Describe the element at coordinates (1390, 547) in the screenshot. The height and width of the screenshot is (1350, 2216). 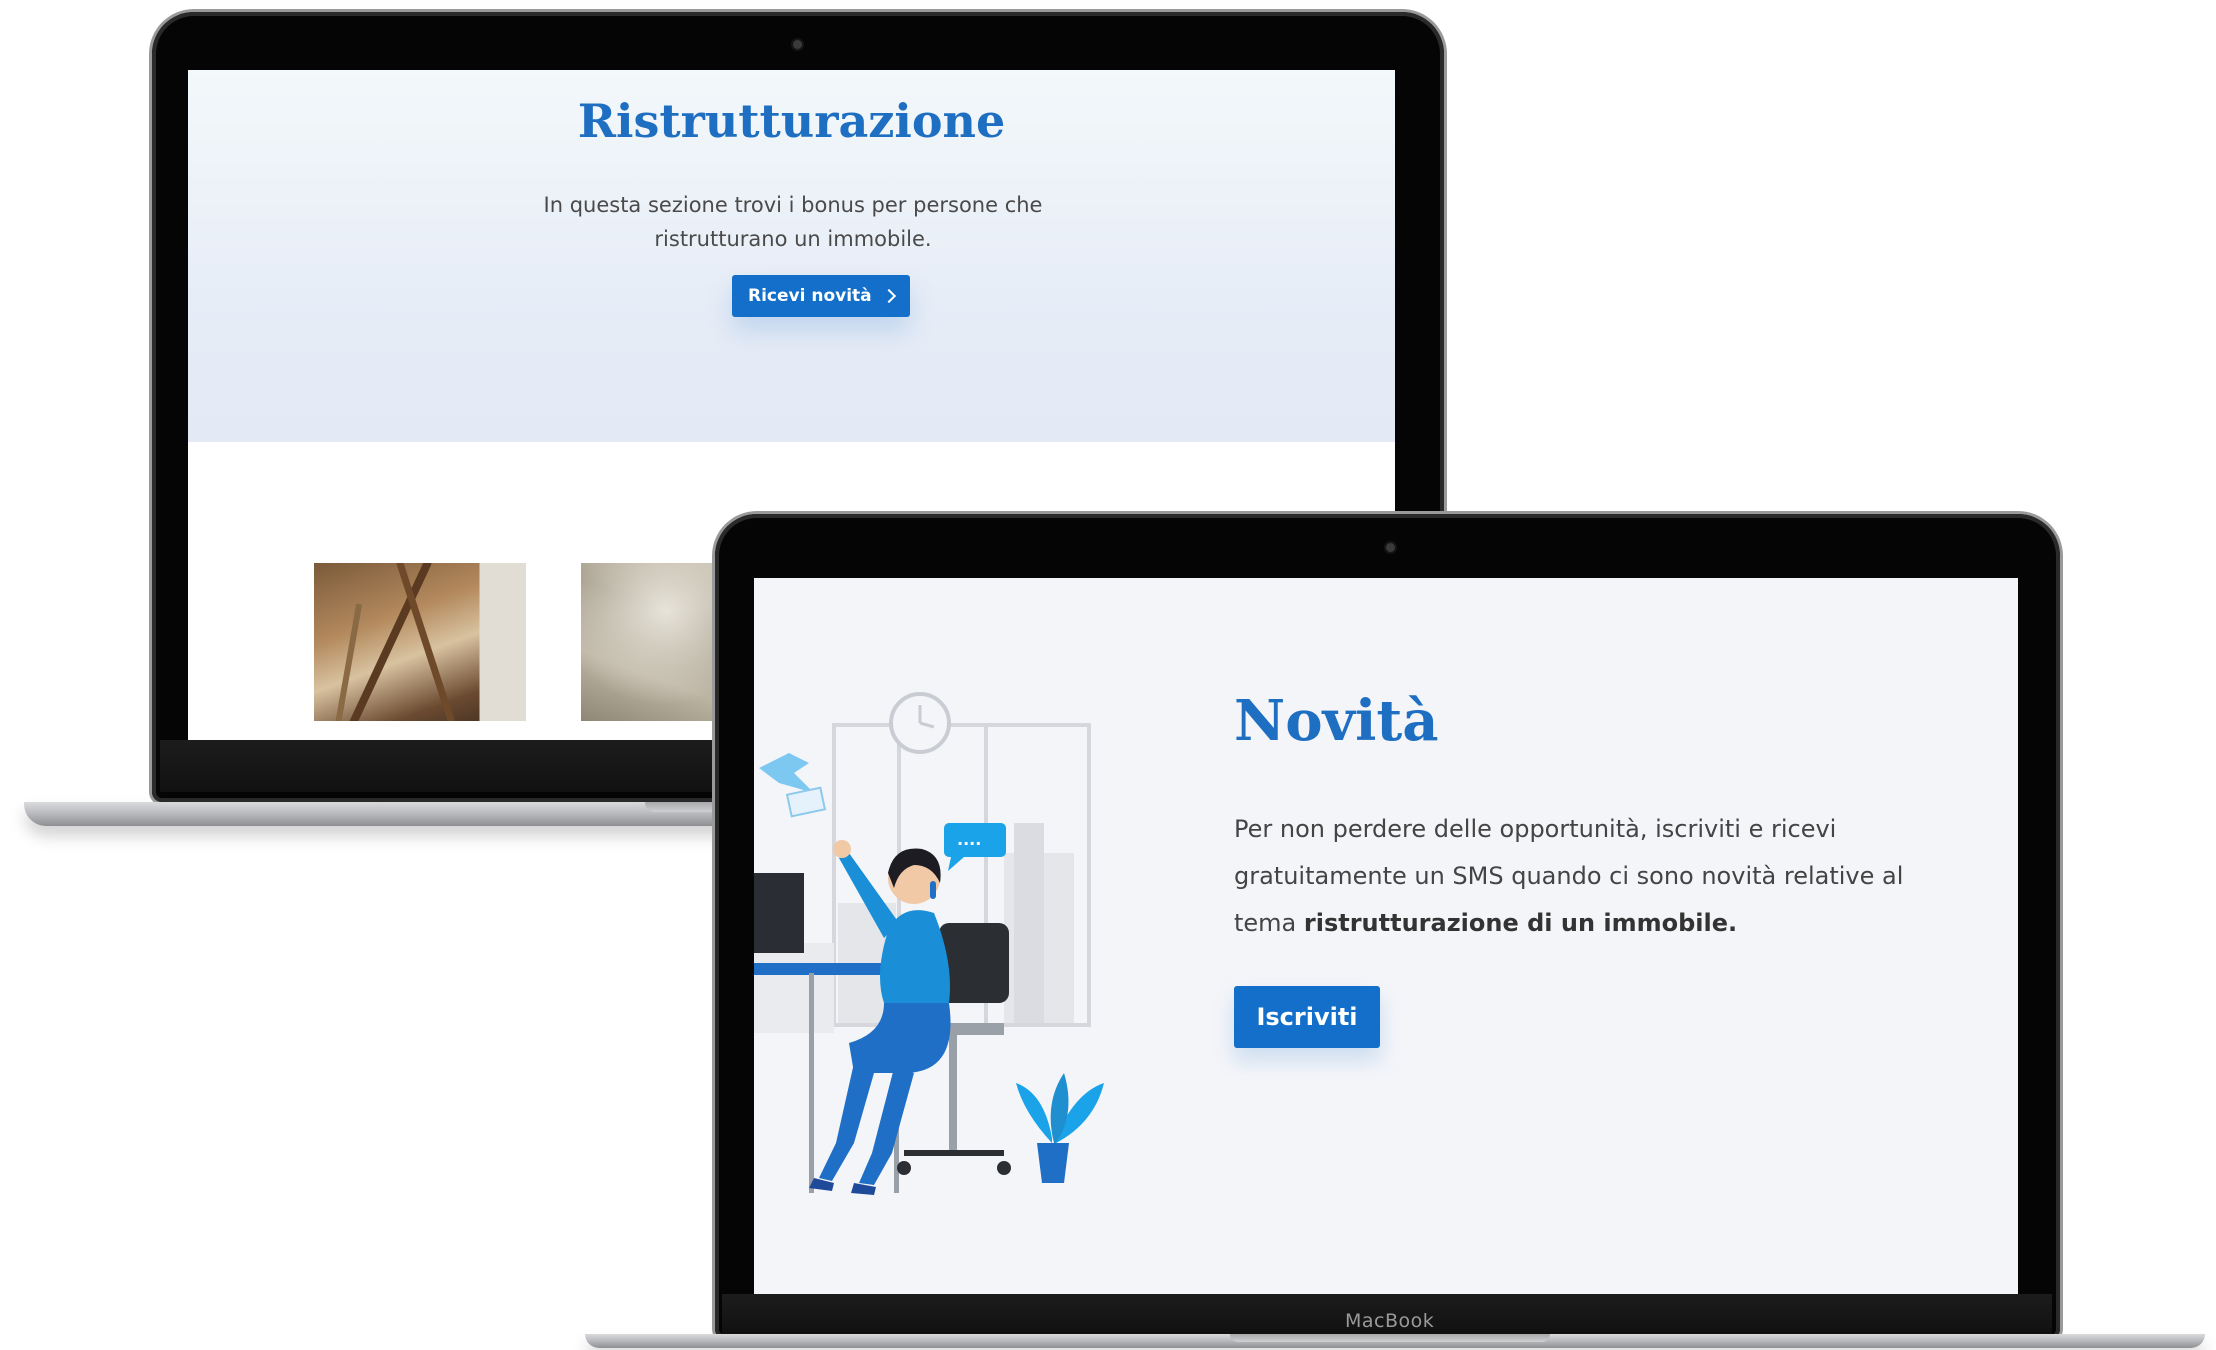
I see `front-laptop-camera` at that location.